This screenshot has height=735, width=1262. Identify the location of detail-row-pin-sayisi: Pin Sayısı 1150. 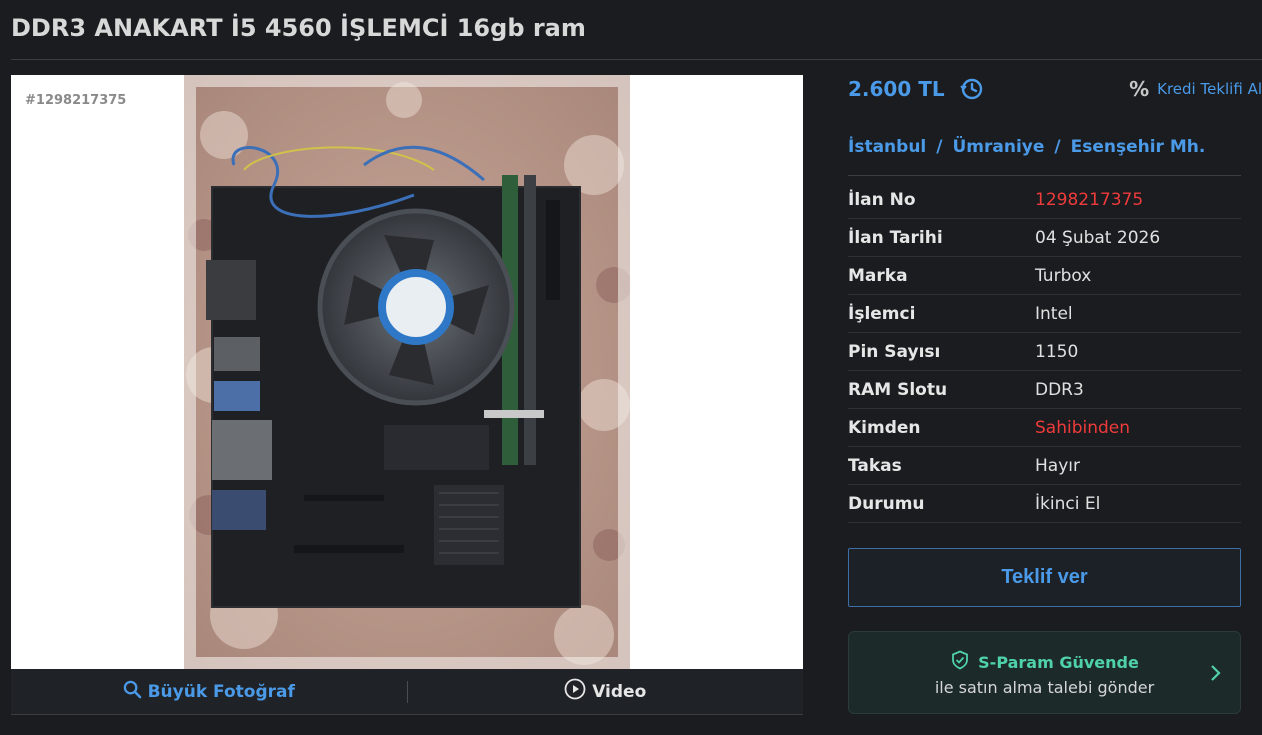
(1044, 352).